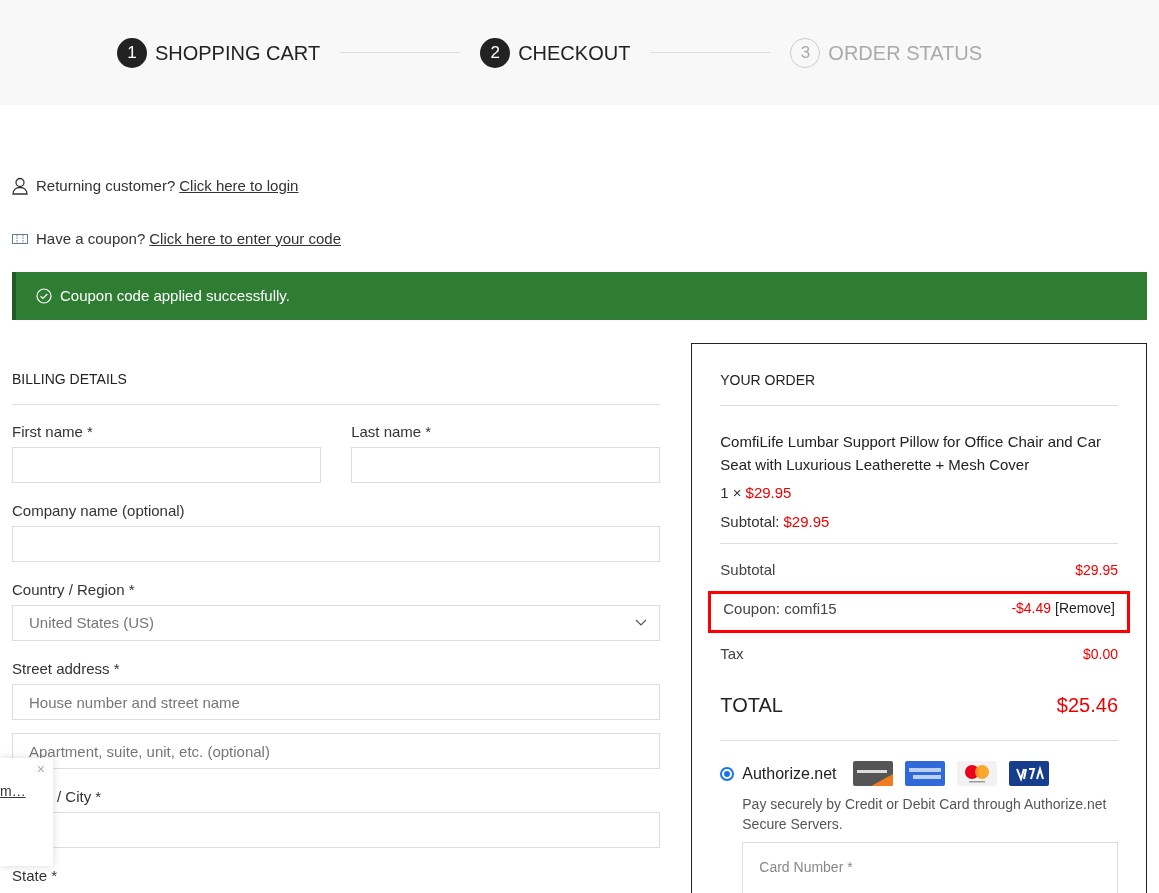 This screenshot has width=1159, height=893. What do you see at coordinates (641, 623) in the screenshot?
I see `chevron-down-icon` at bounding box center [641, 623].